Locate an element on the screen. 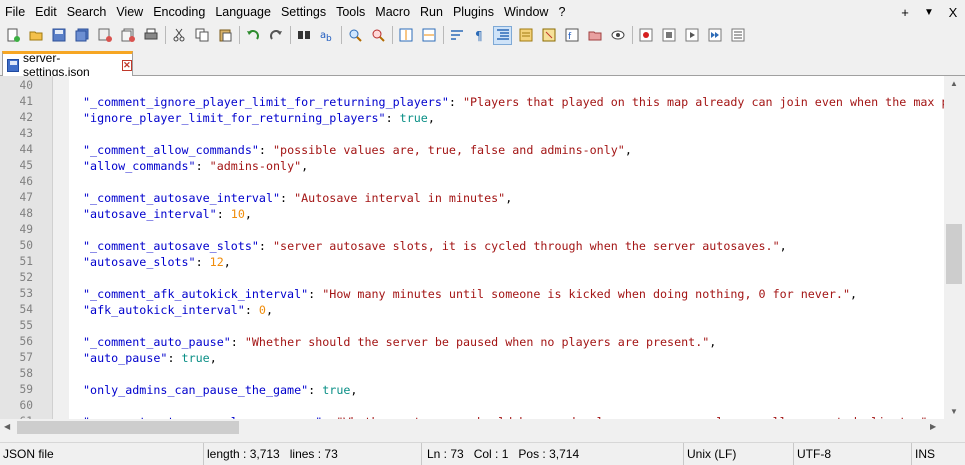  zoom-out-button is located at coordinates (377, 35).